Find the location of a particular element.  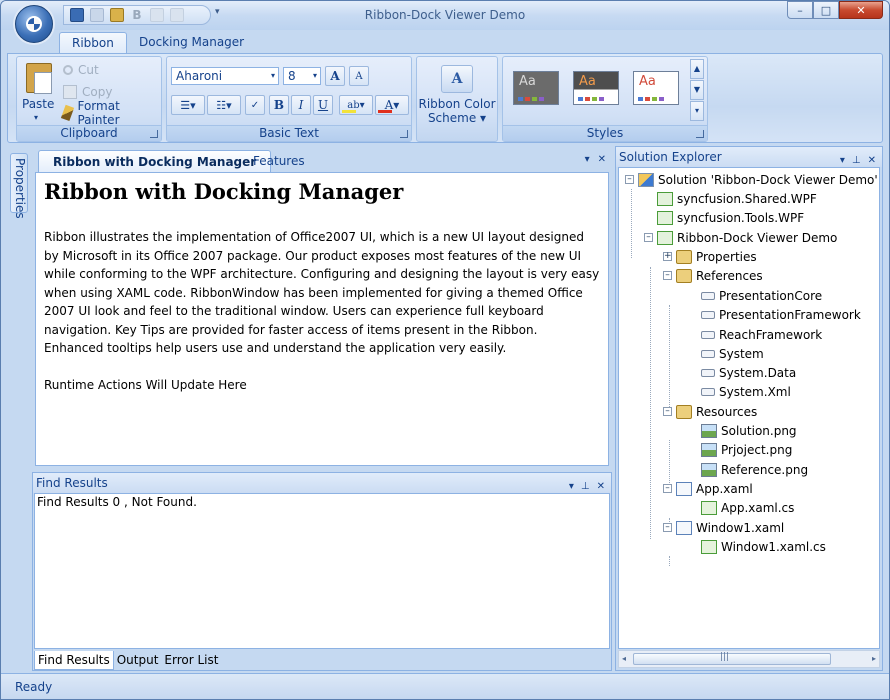

tree-item-demo-project: – Ribbon-Dock Viewer Demo is located at coordinates (740, 237).